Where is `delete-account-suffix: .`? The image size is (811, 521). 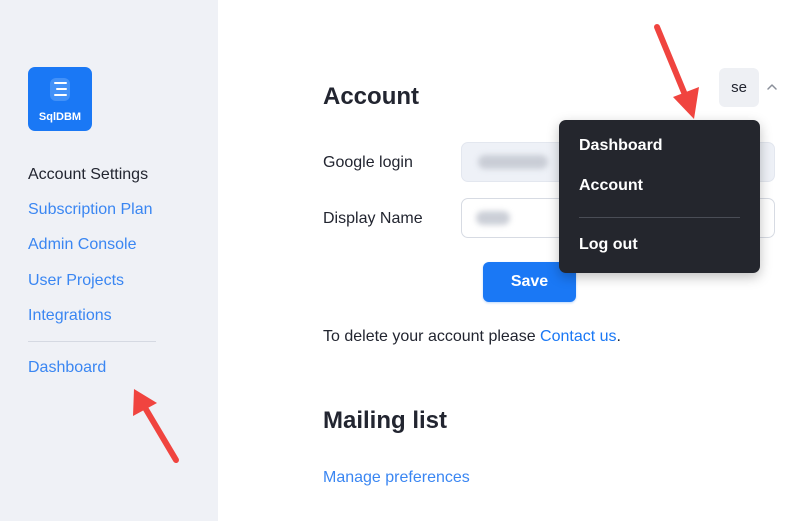
delete-account-suffix: . is located at coordinates (618, 336).